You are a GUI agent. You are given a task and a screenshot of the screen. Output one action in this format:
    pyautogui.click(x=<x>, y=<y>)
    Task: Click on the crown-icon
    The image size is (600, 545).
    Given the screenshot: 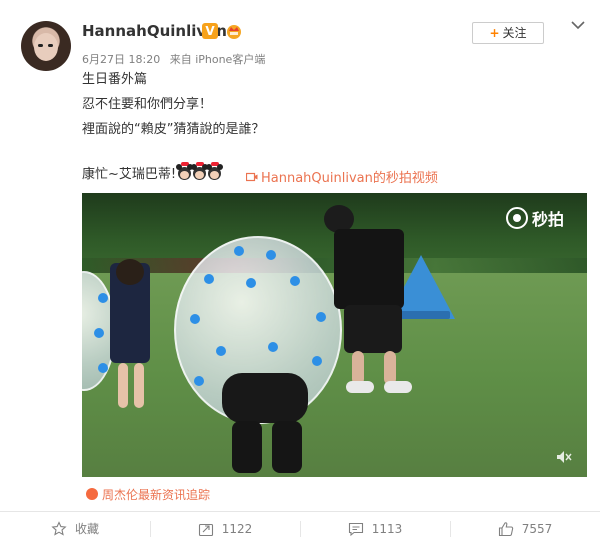 What is the action you would take?
    pyautogui.click(x=234, y=32)
    